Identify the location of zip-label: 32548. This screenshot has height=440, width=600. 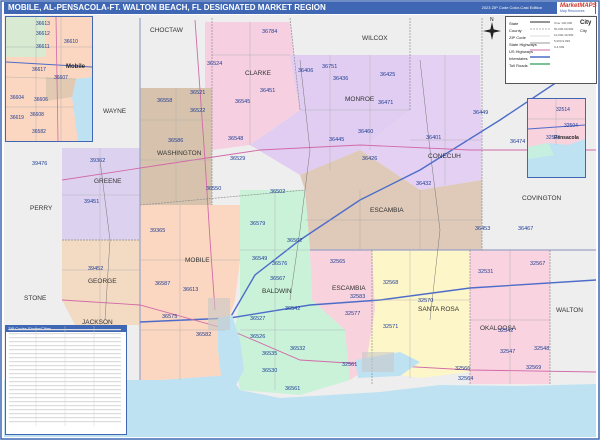
(541, 349).